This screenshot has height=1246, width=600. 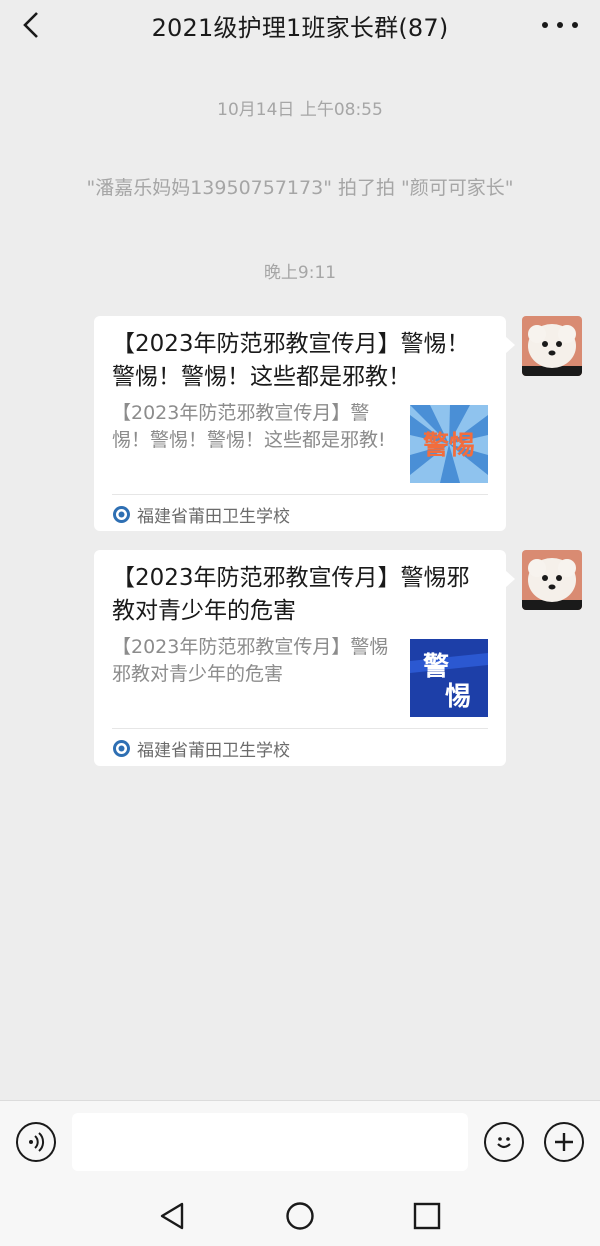 I want to click on chat-header: 2021级护理1班家长群(87), so click(x=300, y=25).